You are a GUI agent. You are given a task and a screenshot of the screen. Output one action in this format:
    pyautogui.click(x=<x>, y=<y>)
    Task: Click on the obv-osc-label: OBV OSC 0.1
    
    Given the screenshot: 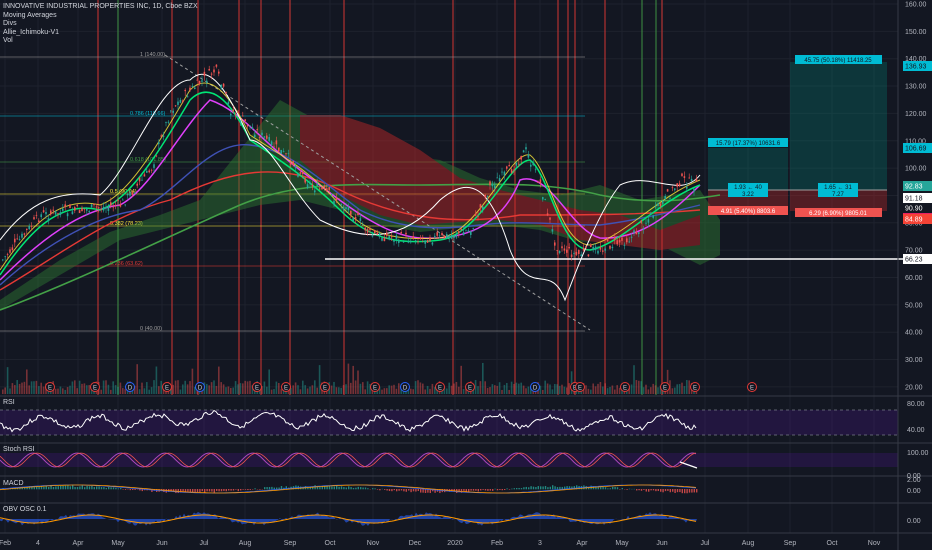 What is the action you would take?
    pyautogui.click(x=25, y=509)
    